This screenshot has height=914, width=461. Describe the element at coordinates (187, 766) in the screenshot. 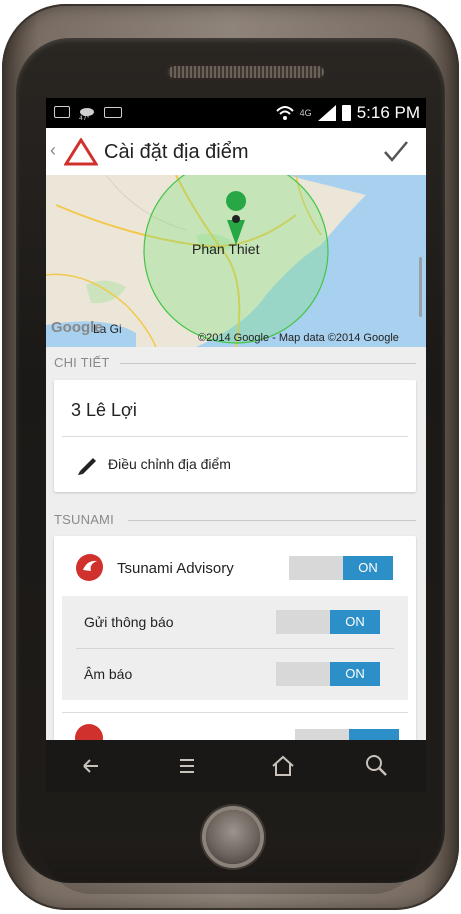

I see `menu-icon` at that location.